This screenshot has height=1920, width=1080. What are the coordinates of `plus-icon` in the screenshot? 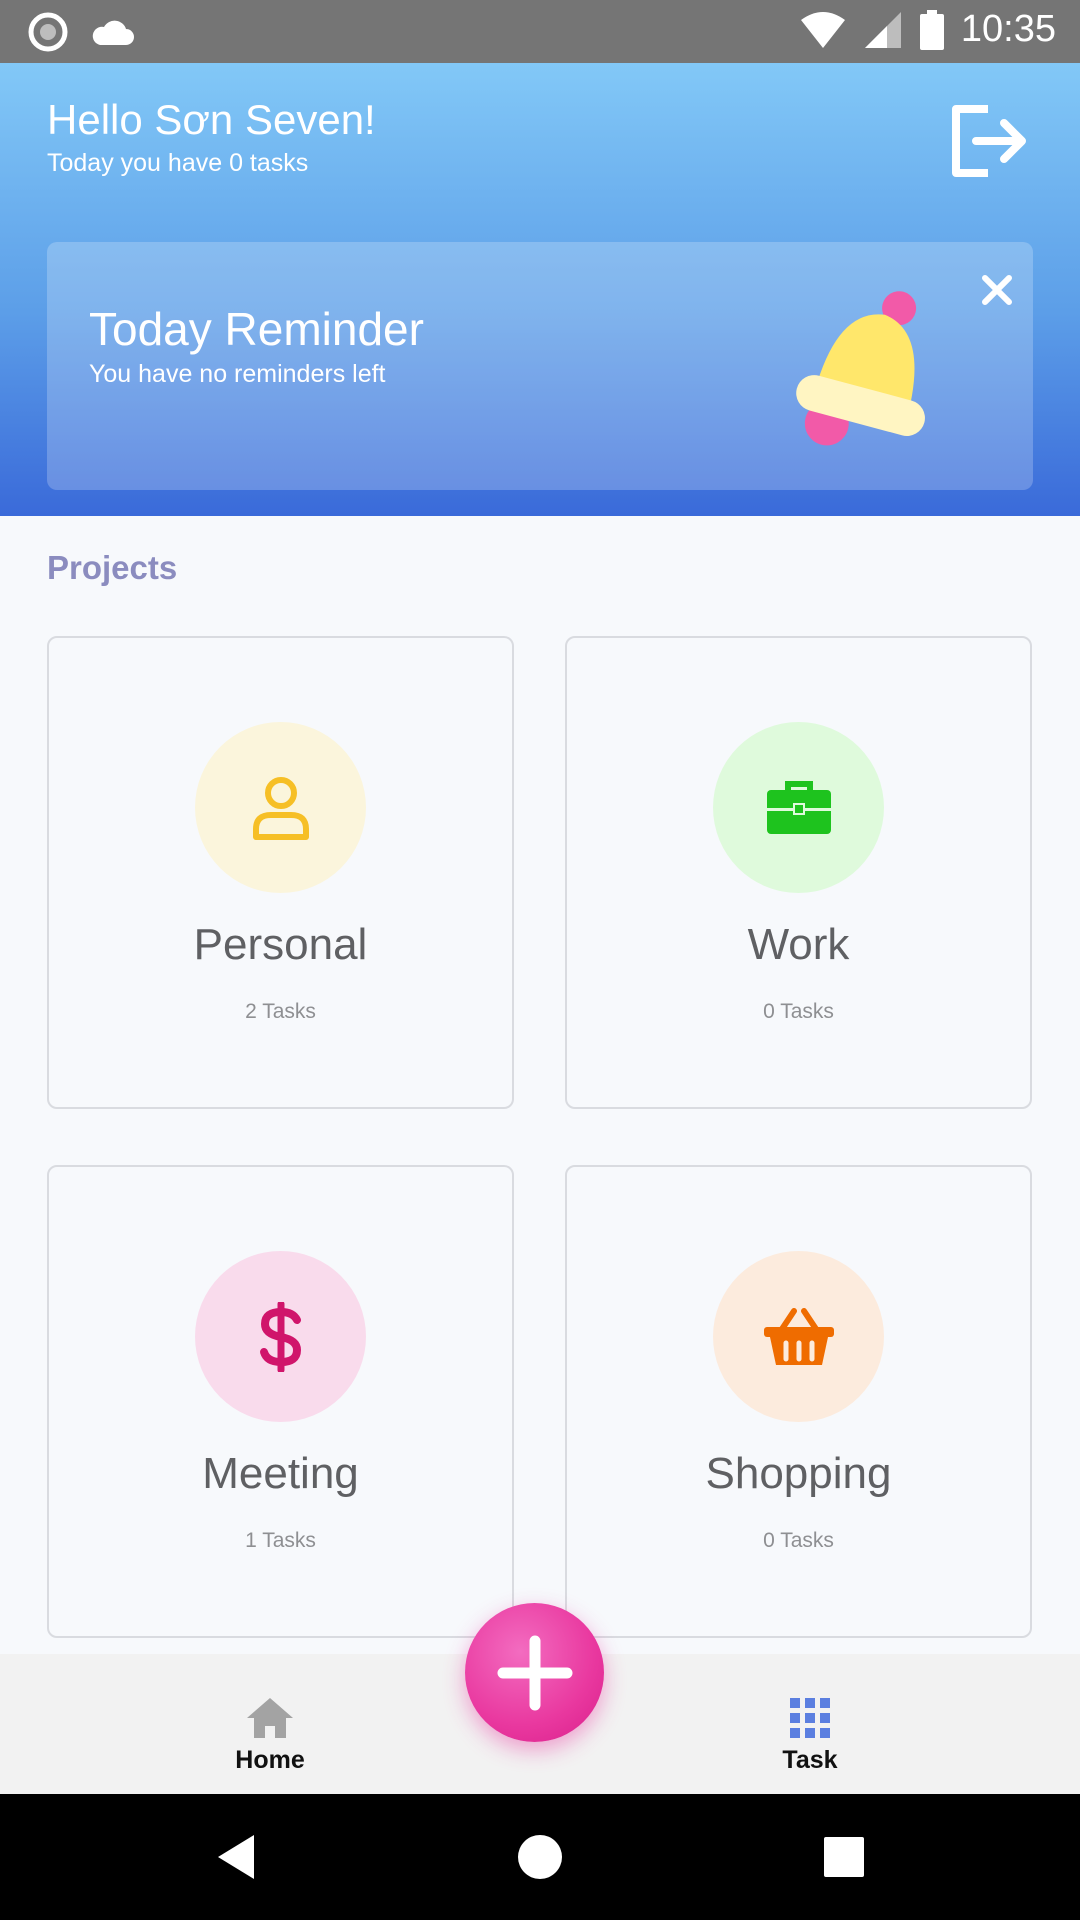 It's located at (534, 1672).